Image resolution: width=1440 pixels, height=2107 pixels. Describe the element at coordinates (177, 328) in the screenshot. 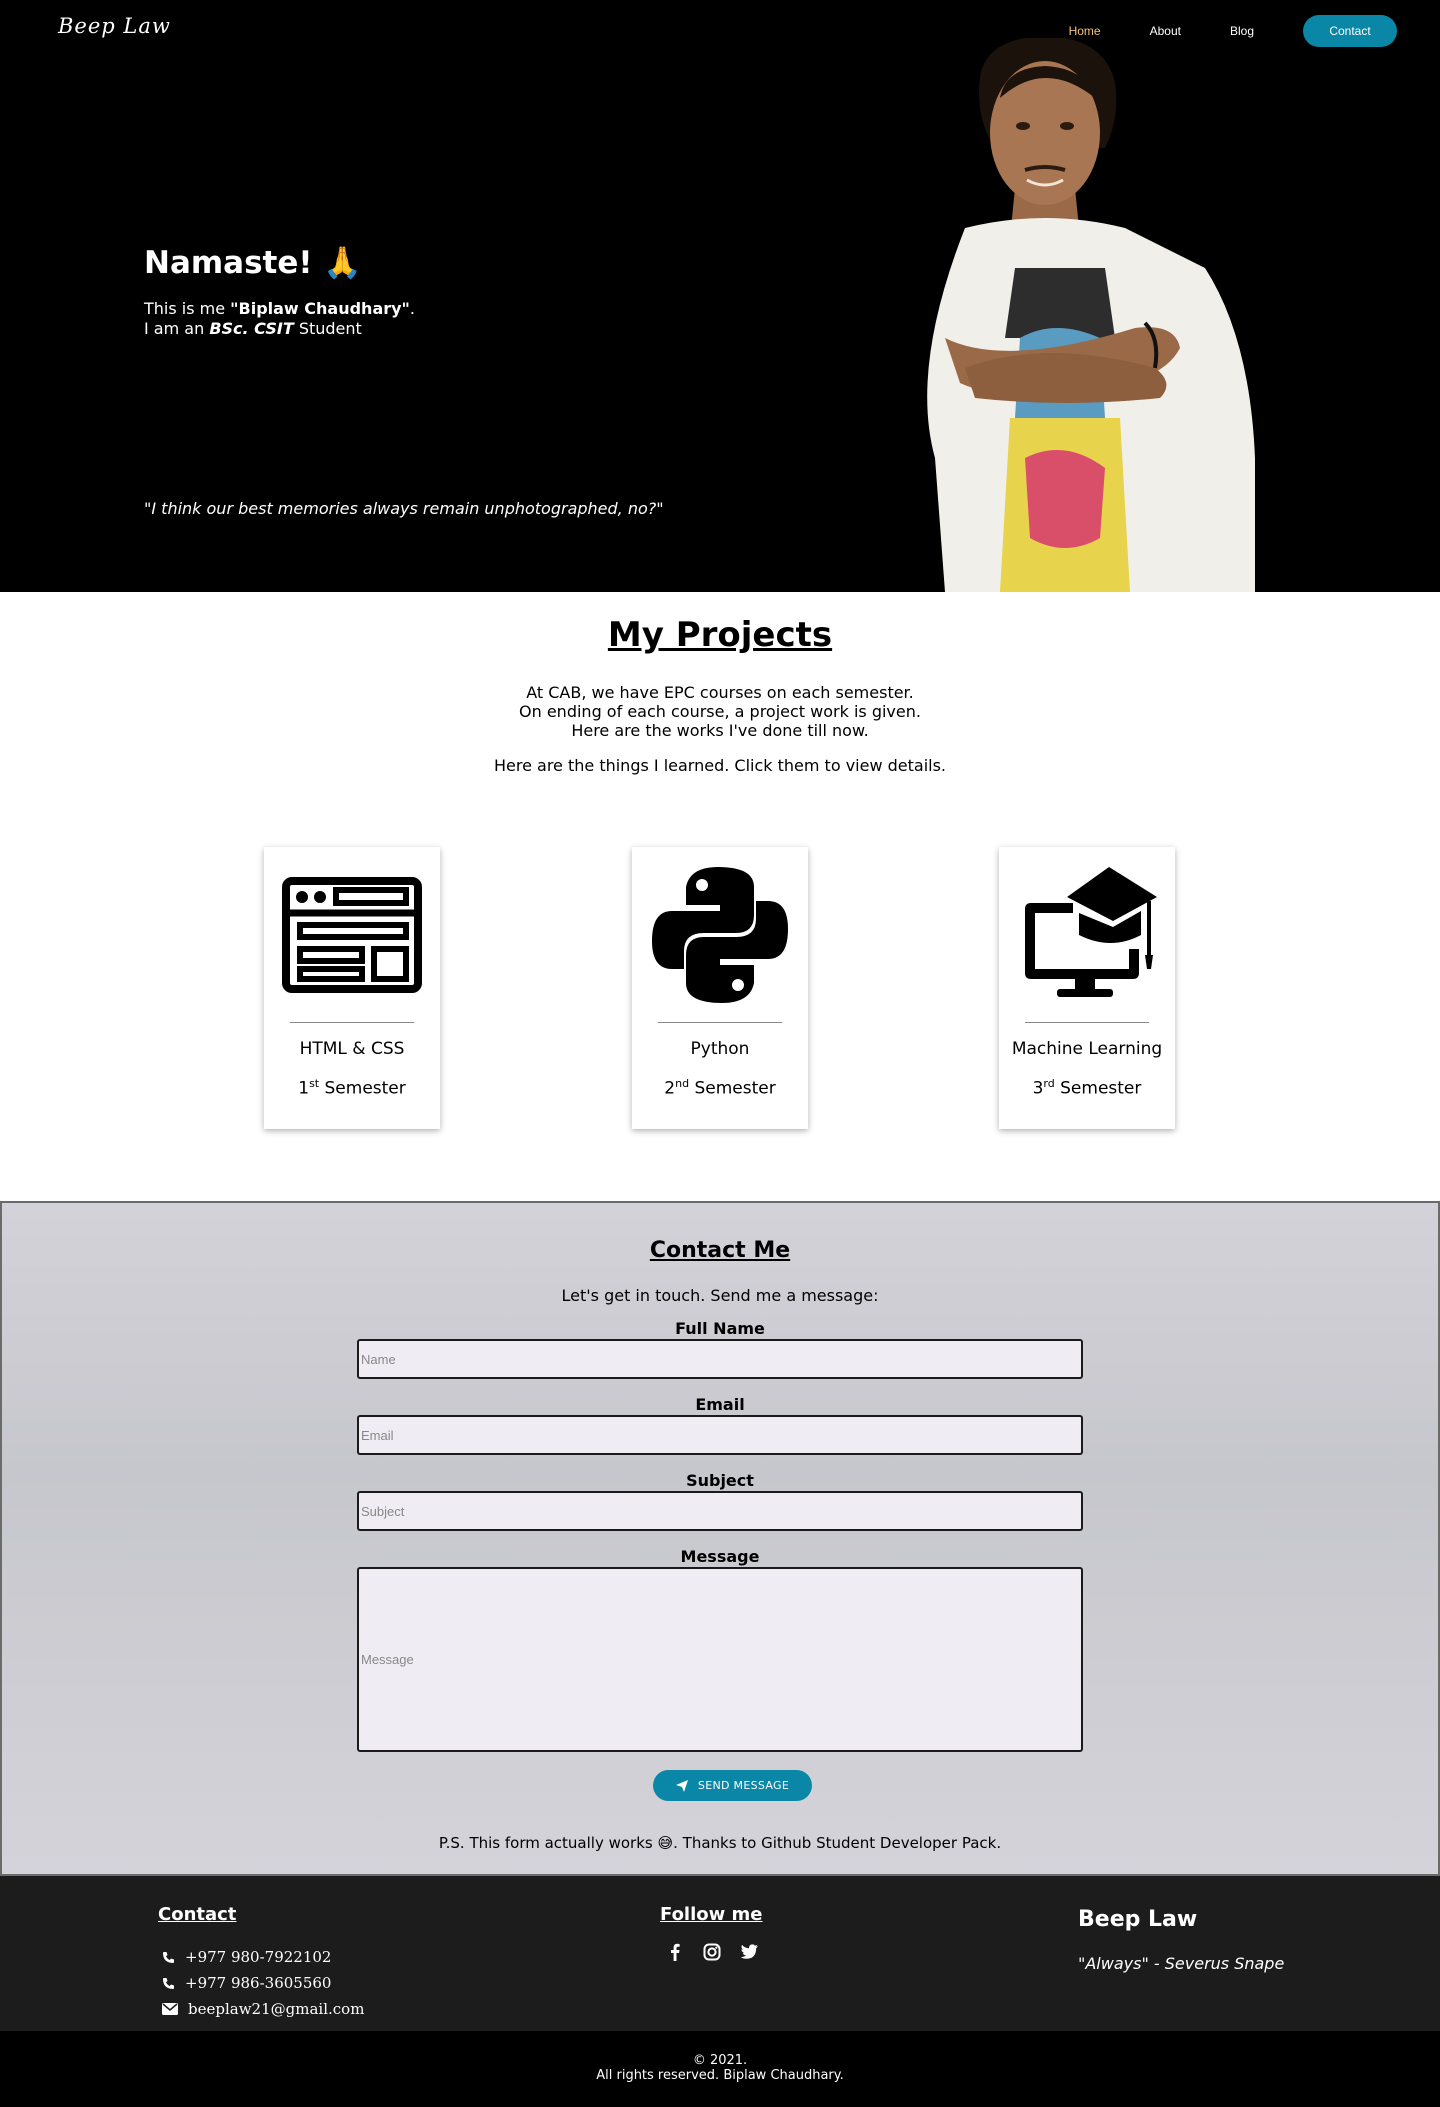

I see `intro-prefix-2: I am an` at that location.